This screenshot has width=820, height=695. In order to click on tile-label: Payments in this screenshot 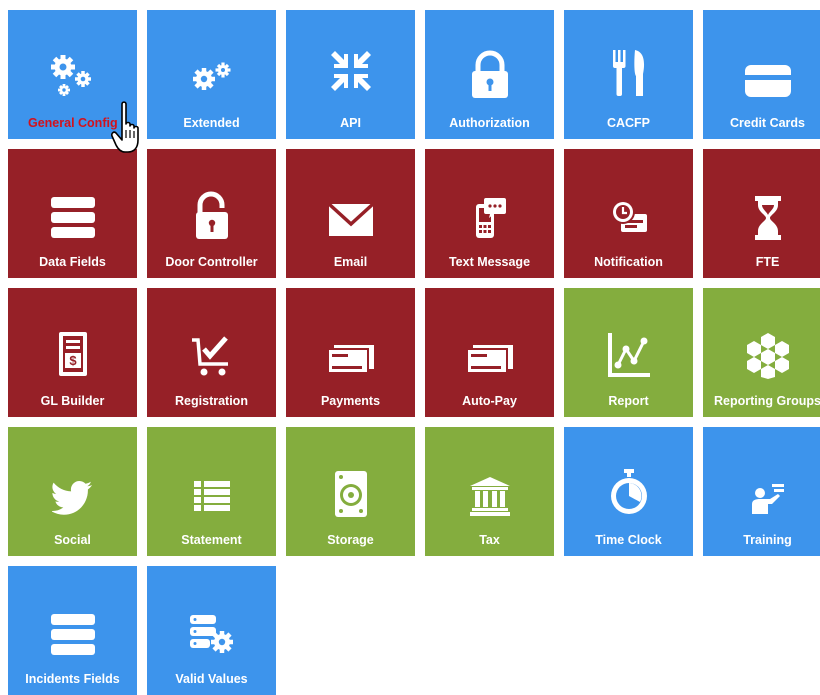, I will do `click(350, 401)`.